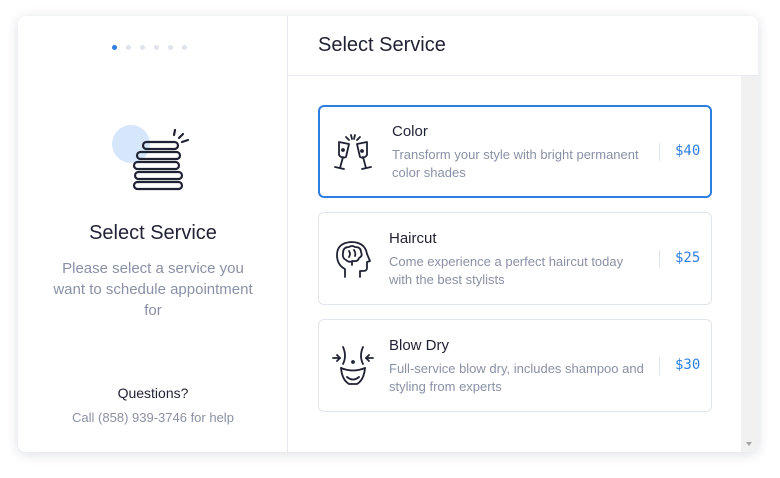 Image resolution: width=780 pixels, height=478 pixels. Describe the element at coordinates (688, 151) in the screenshot. I see `service-price: $40` at that location.